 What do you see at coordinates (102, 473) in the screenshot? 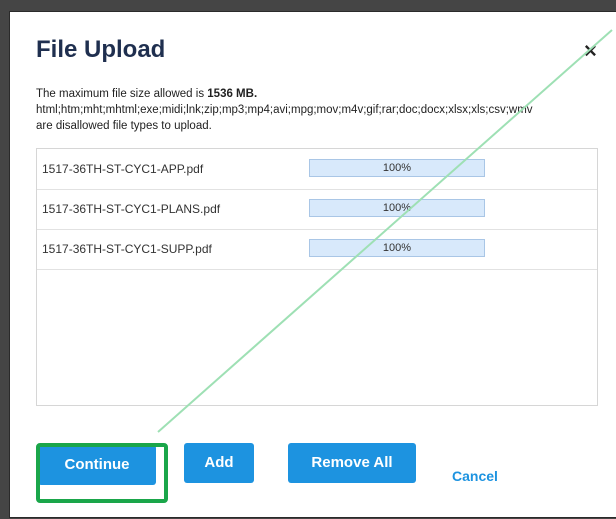
I see `continue-highlight` at bounding box center [102, 473].